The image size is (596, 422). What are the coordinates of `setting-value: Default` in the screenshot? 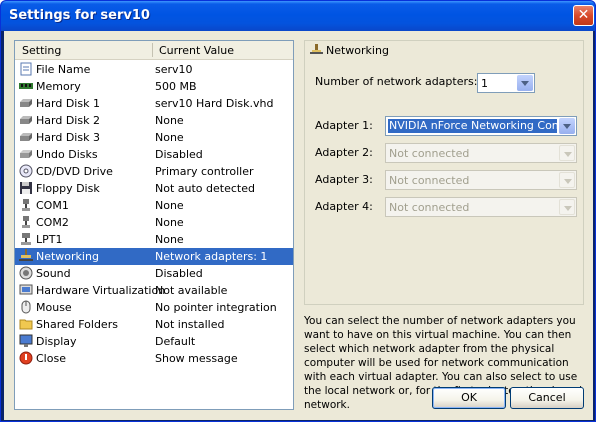 It's located at (175, 341).